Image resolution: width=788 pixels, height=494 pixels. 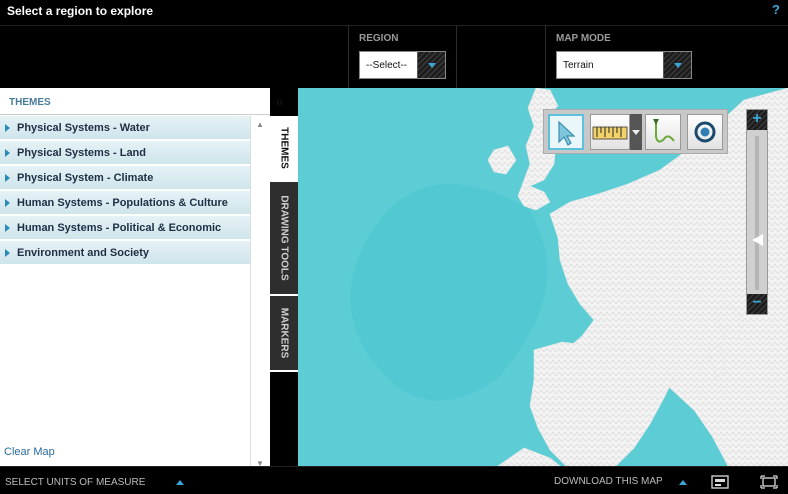 I want to click on top-header: Select a region to explore ?, so click(x=394, y=13).